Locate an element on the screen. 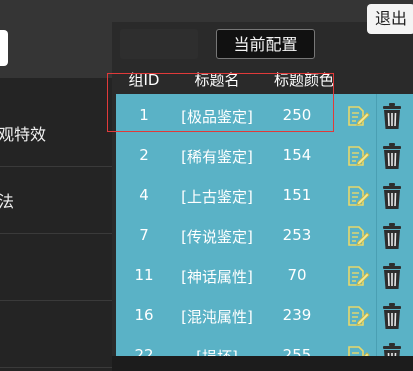 The height and width of the screenshot is (371, 413). horizontal-scrollbar is located at coordinates (262, 363).